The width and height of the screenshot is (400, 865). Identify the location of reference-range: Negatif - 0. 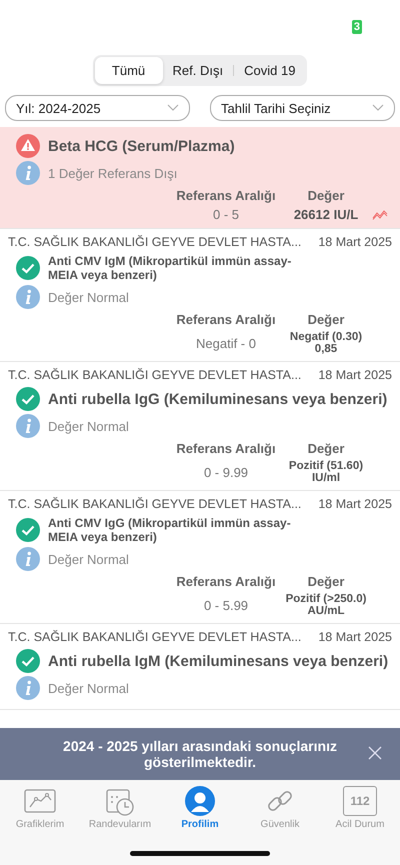
(226, 343).